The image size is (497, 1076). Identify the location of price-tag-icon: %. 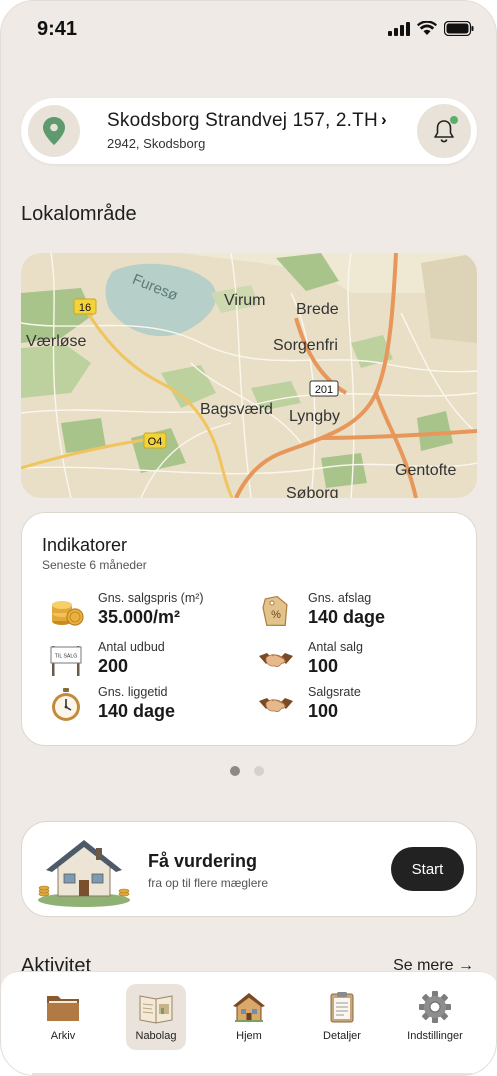
(275, 611).